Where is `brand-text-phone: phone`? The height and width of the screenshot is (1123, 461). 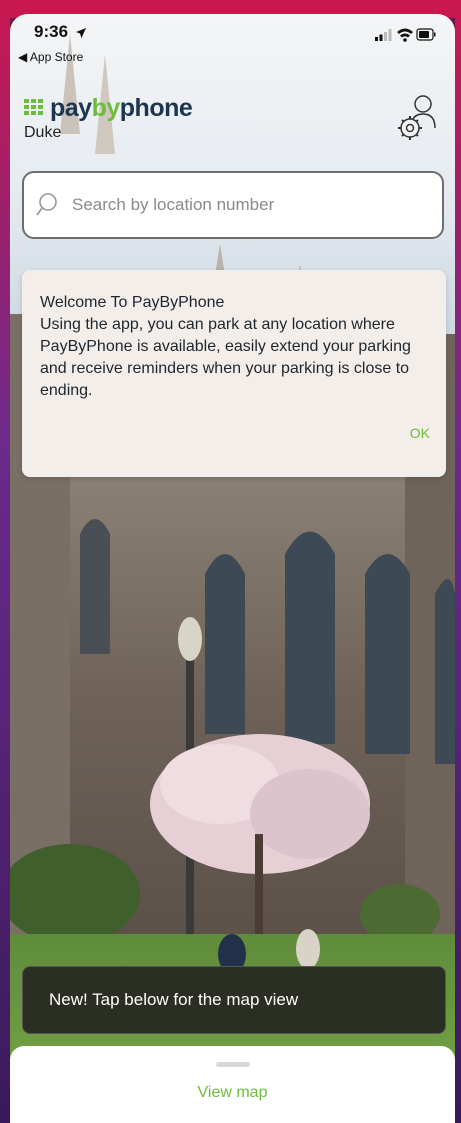 brand-text-phone: phone is located at coordinates (156, 107).